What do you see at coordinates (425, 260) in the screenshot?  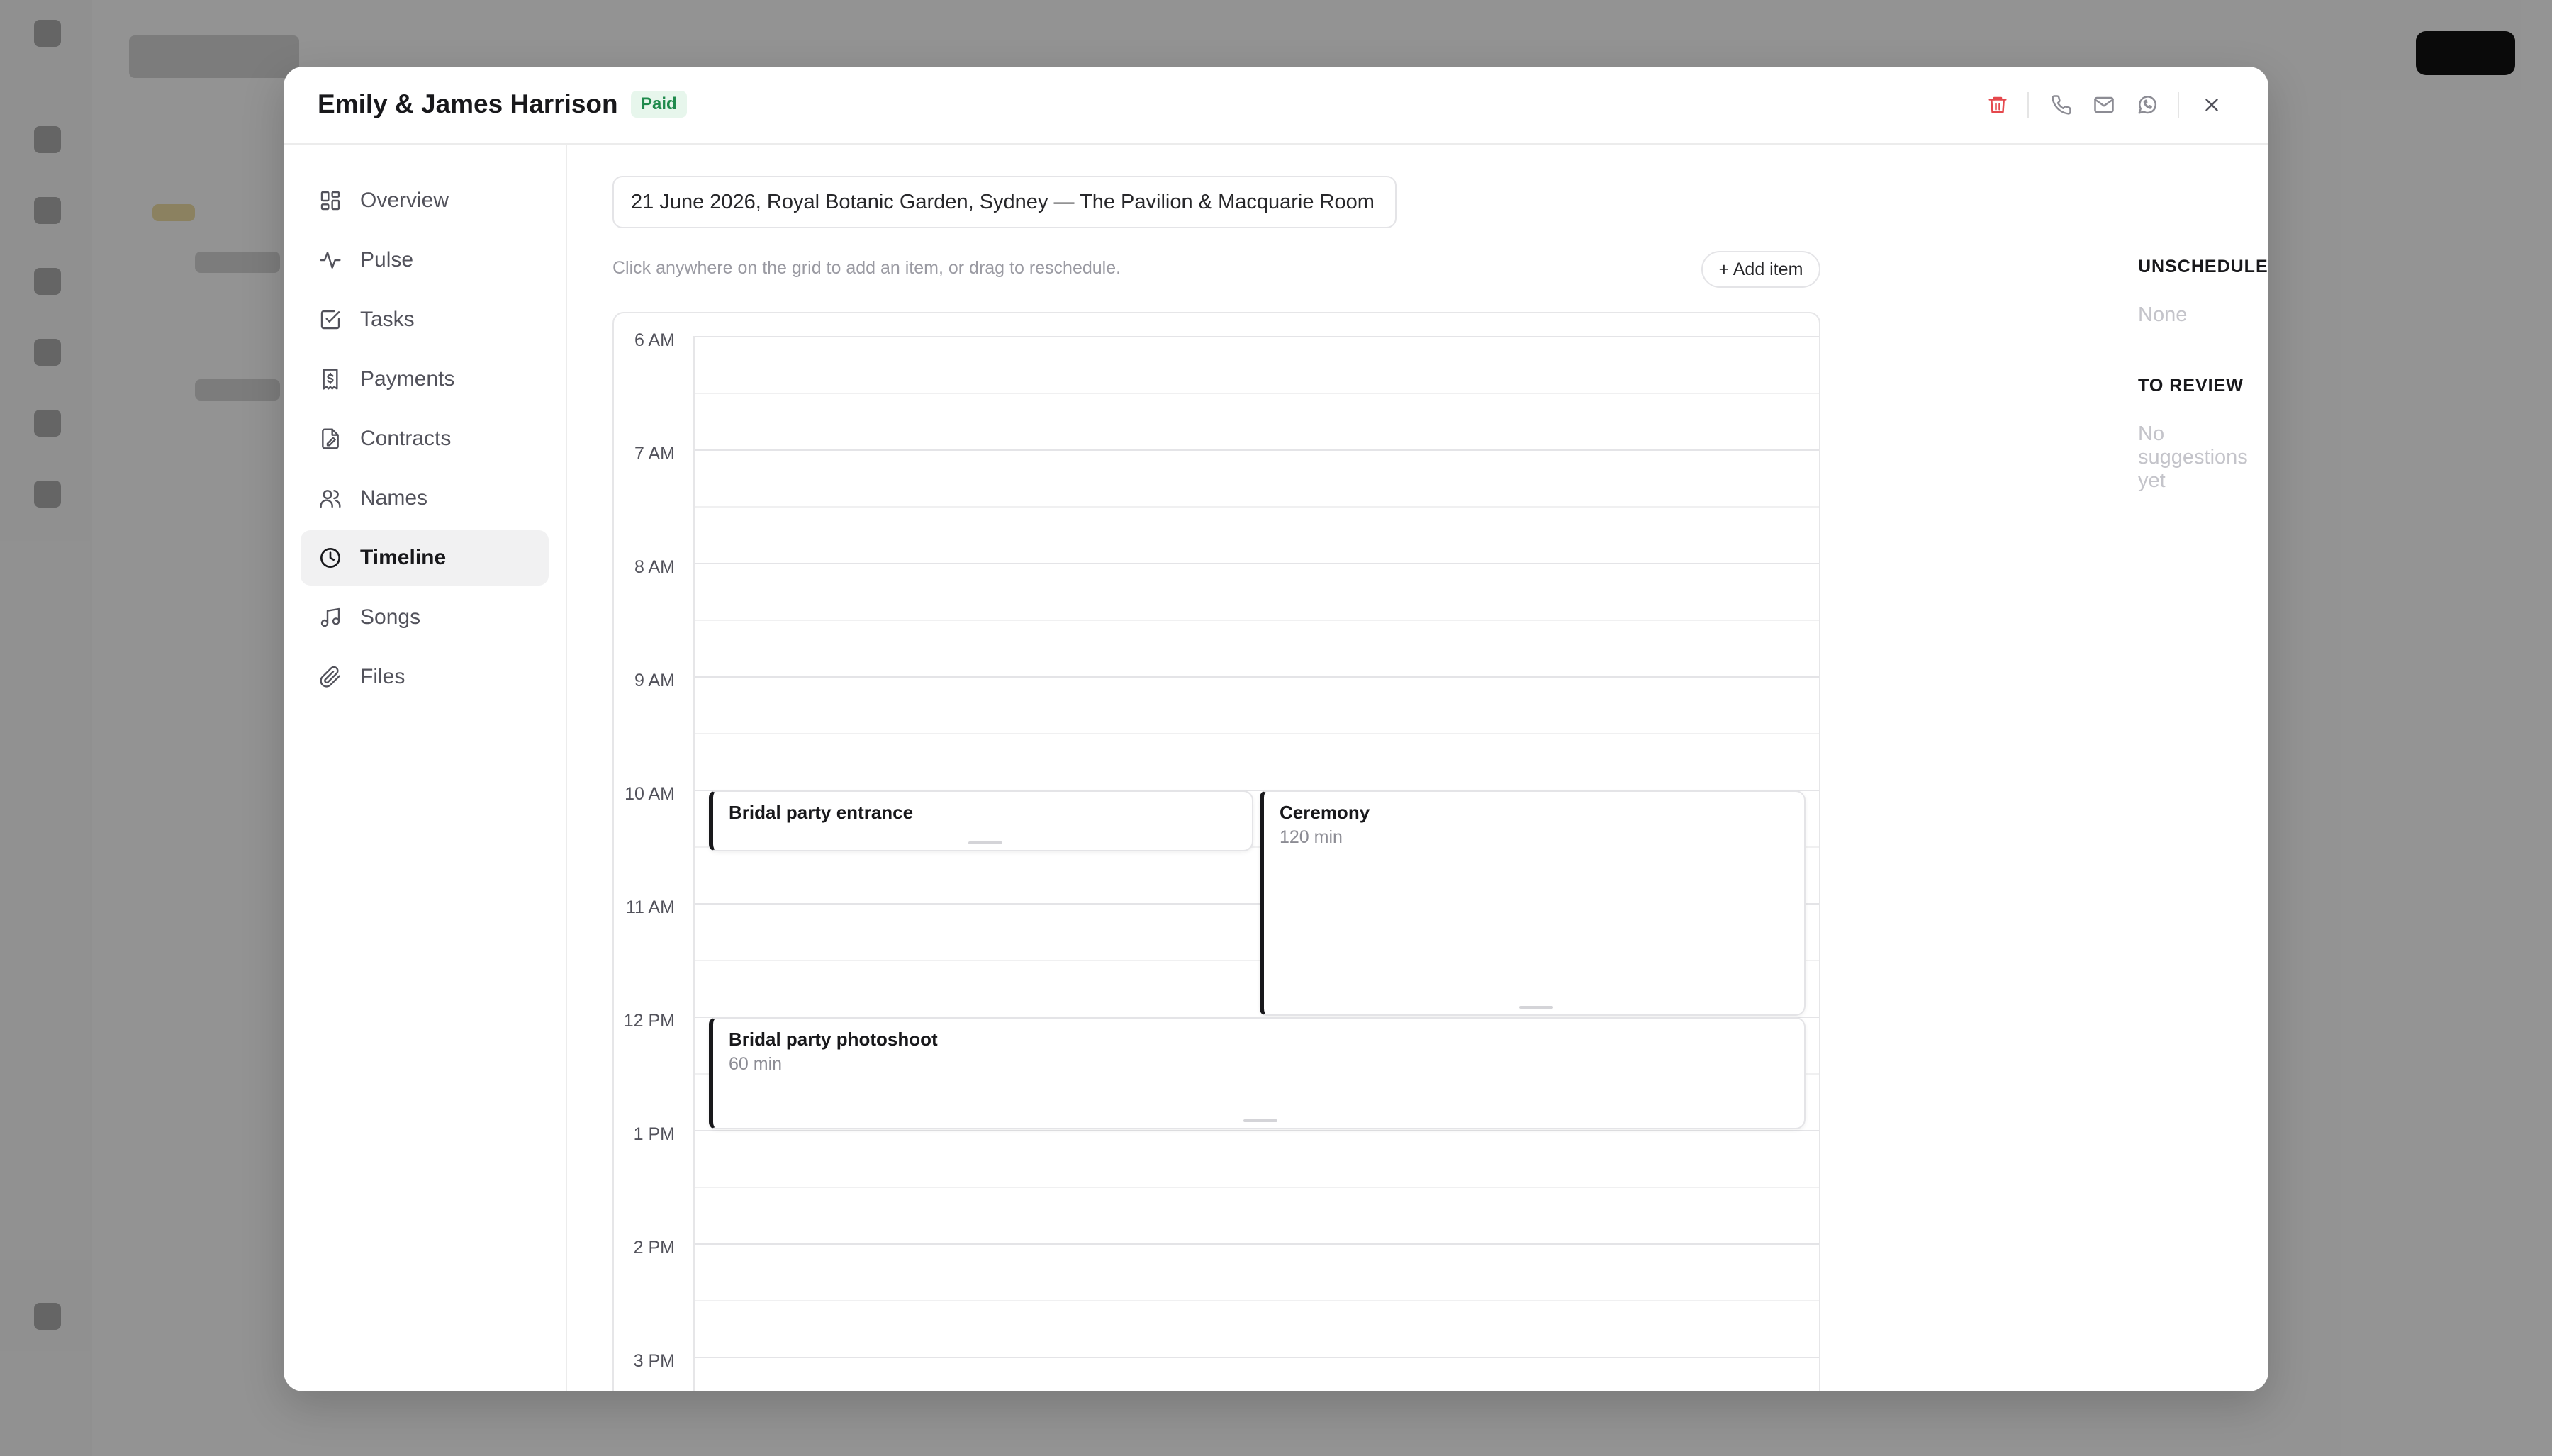 I see `sidebar-item-pulse: Pulse` at bounding box center [425, 260].